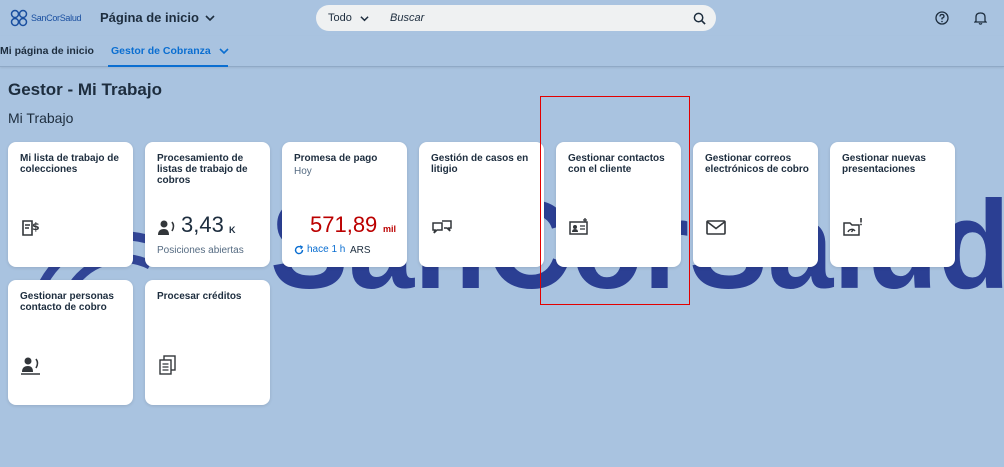 This screenshot has width=1004, height=467. Describe the element at coordinates (202, 224) in the screenshot. I see `kpi-value: 3,43` at that location.